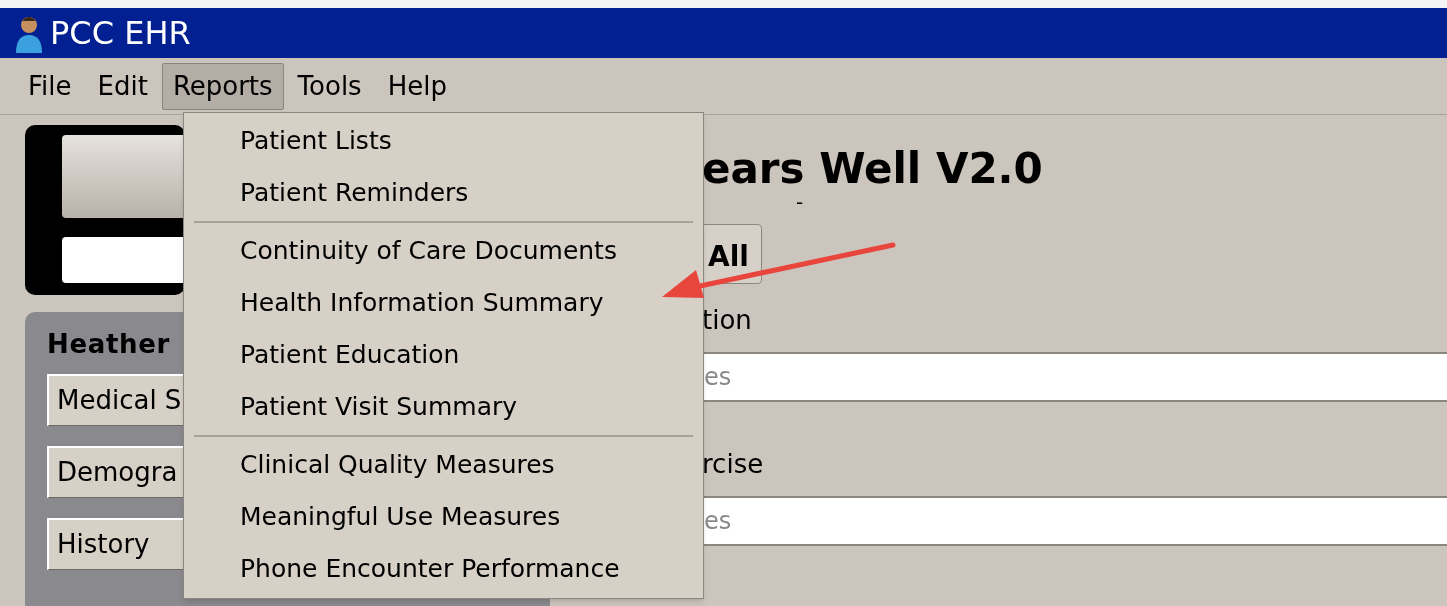 This screenshot has height=606, width=1447. What do you see at coordinates (800, 202) in the screenshot?
I see `subtitle-text: -` at bounding box center [800, 202].